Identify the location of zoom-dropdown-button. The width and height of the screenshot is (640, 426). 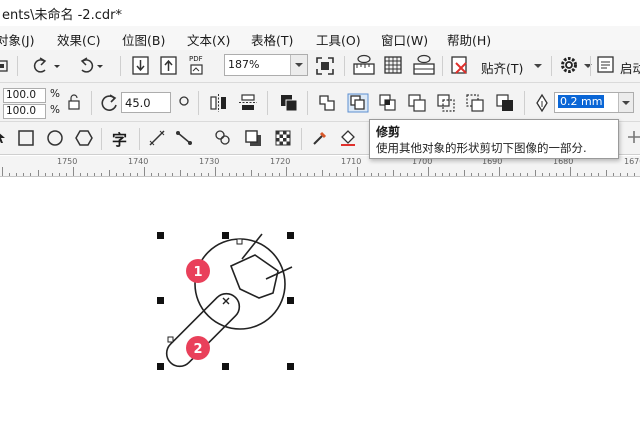
(298, 65).